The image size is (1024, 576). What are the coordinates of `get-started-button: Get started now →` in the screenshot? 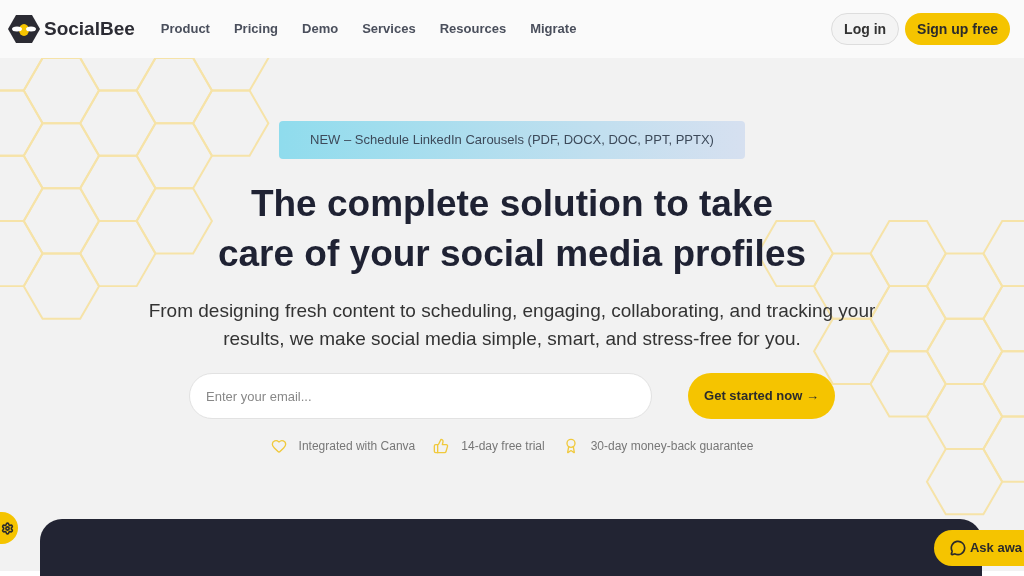 It's located at (761, 396).